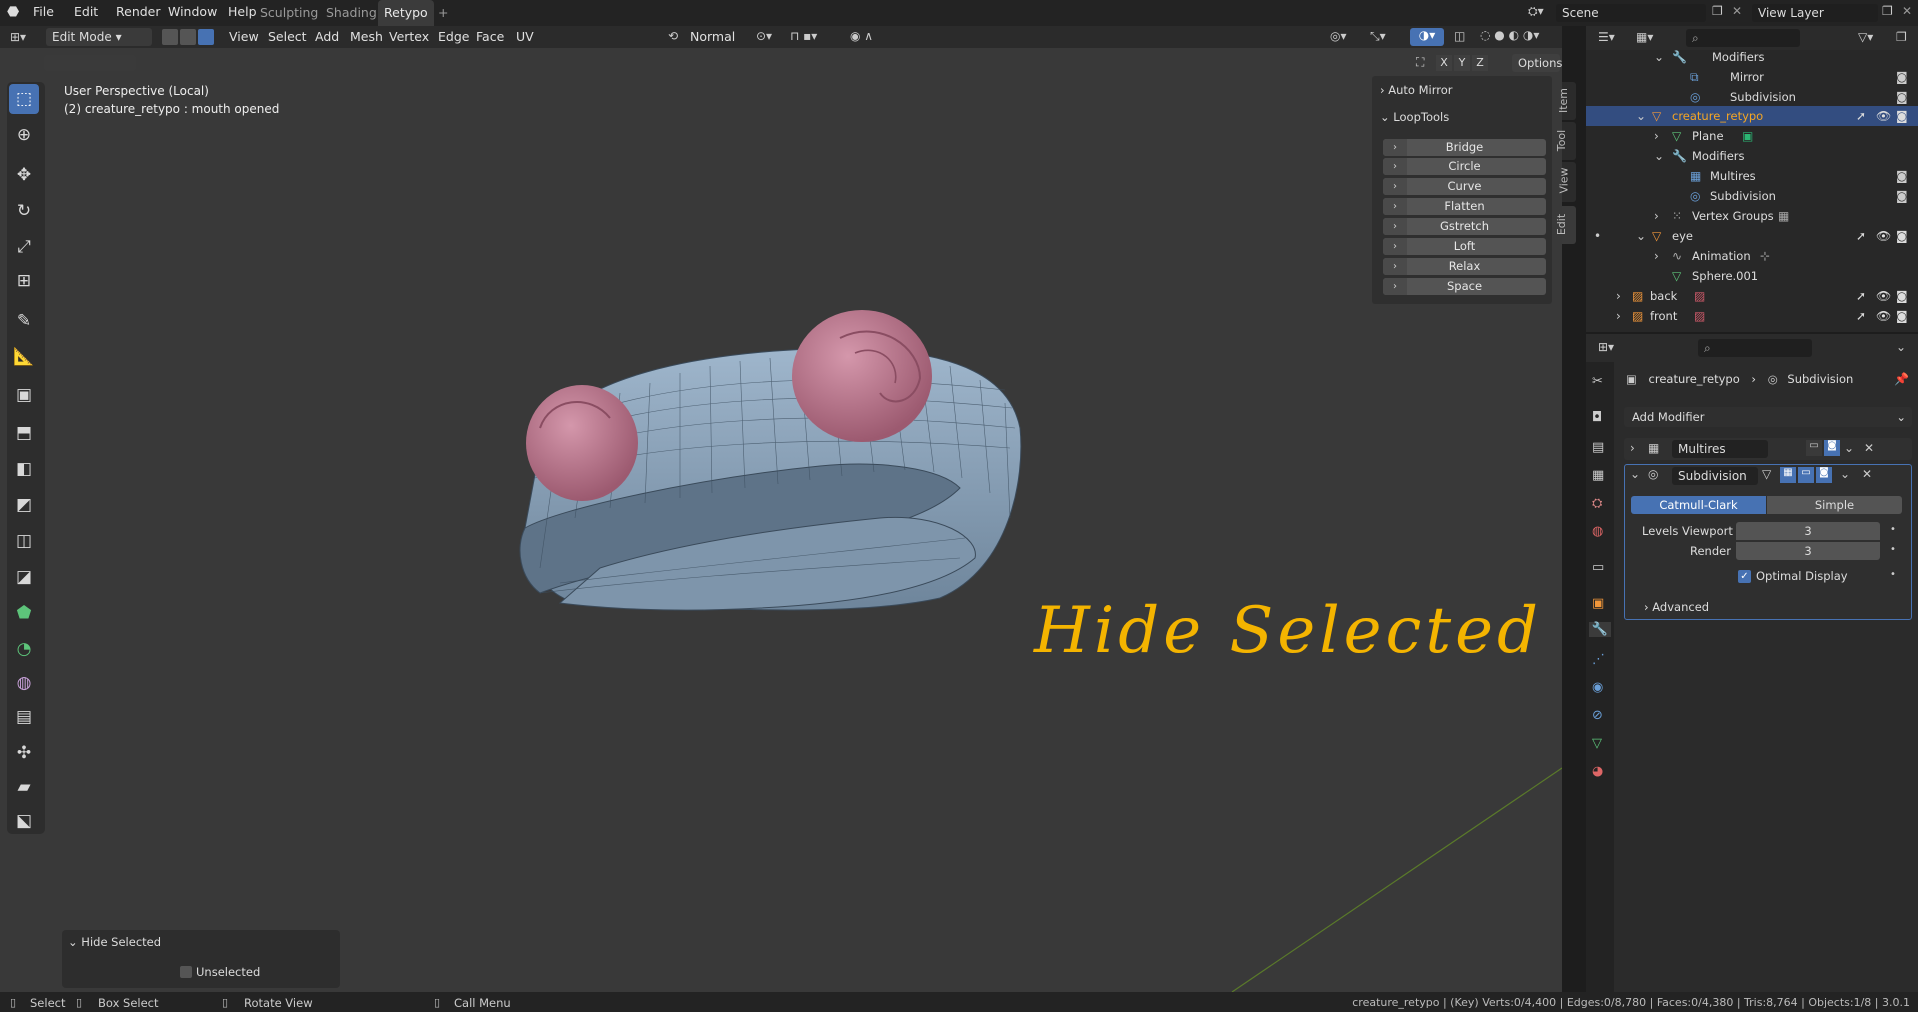  I want to click on view-layer-field: View Layer, so click(1815, 13).